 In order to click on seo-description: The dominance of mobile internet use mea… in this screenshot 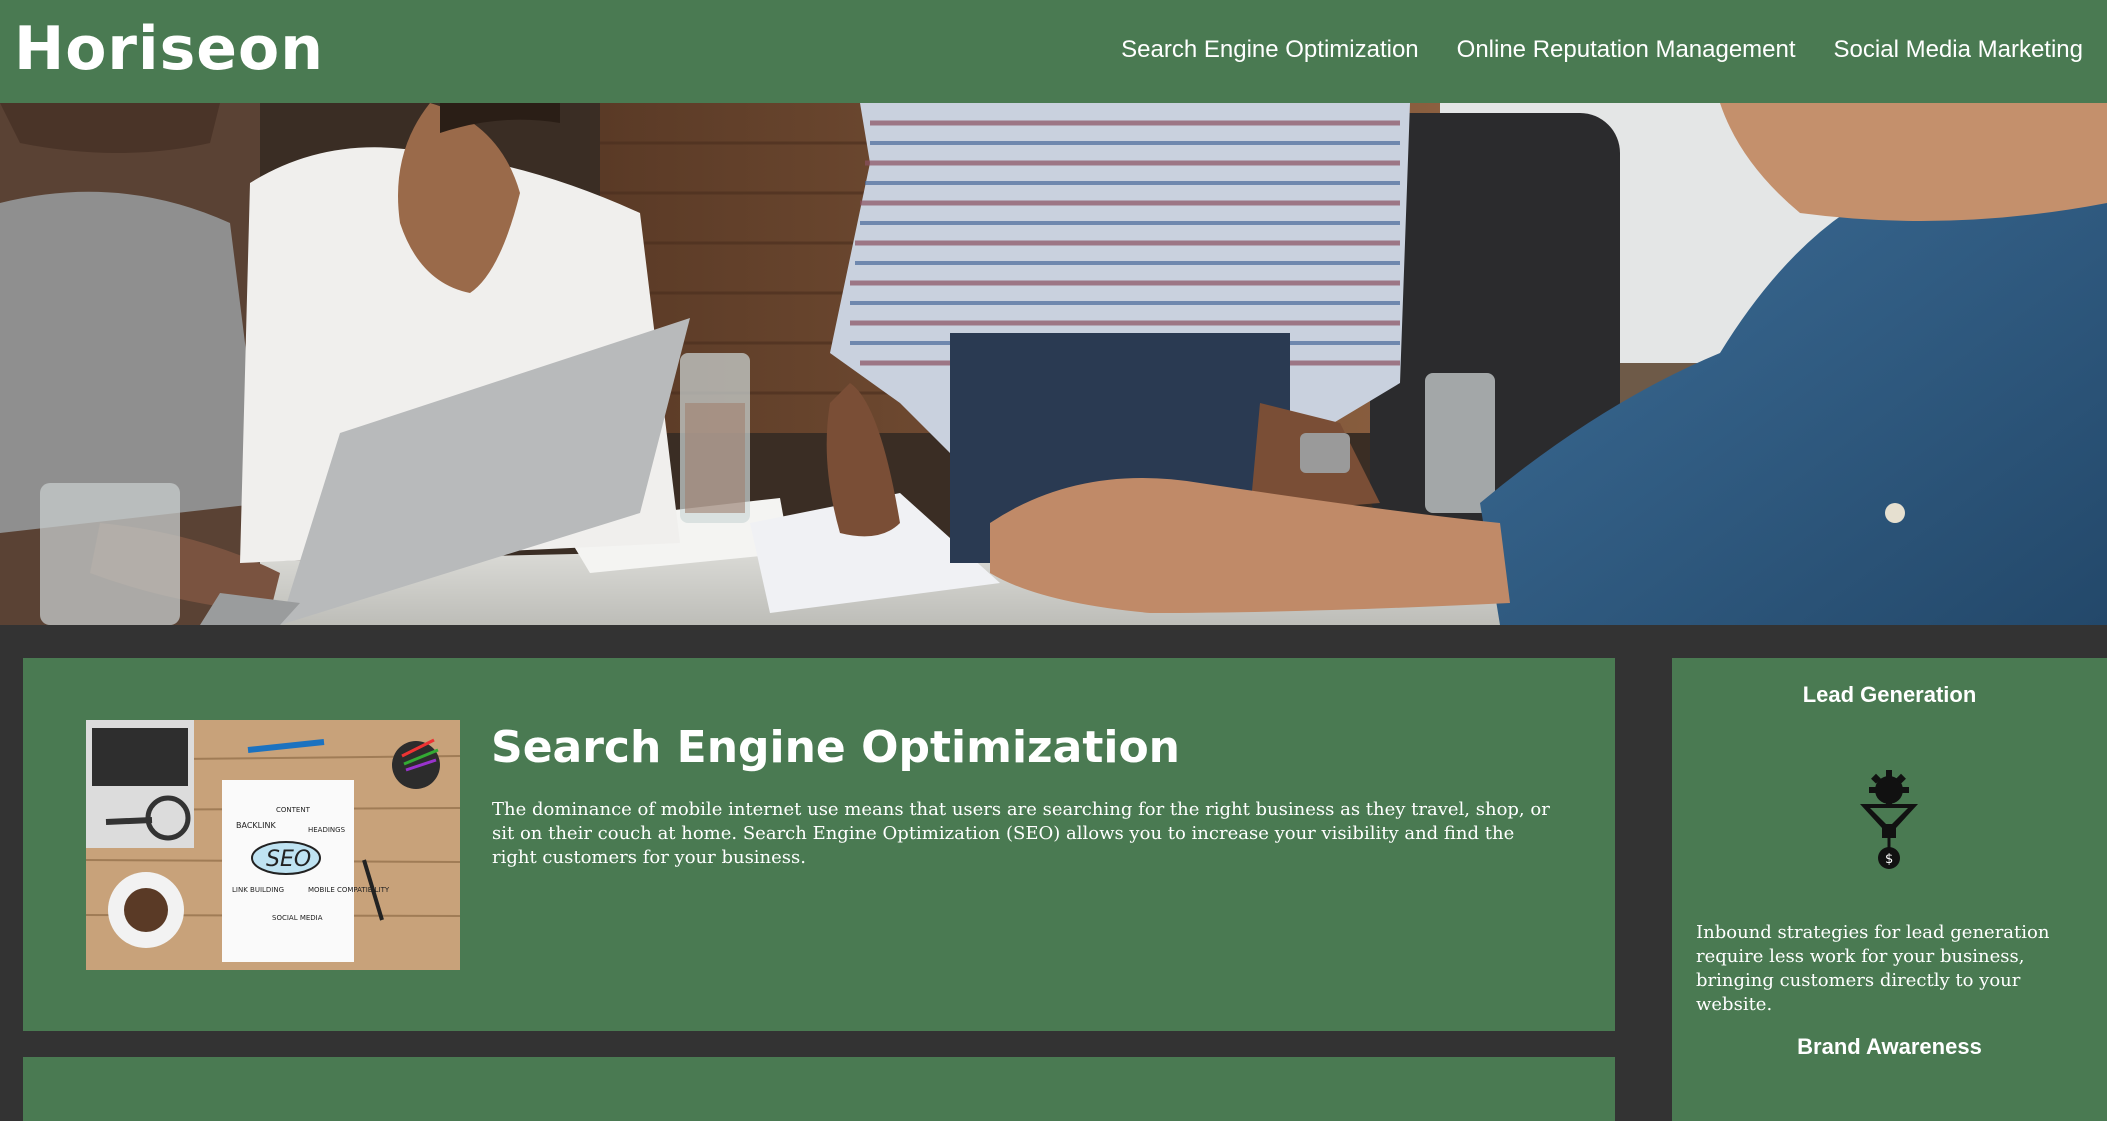, I will do `click(1021, 833)`.